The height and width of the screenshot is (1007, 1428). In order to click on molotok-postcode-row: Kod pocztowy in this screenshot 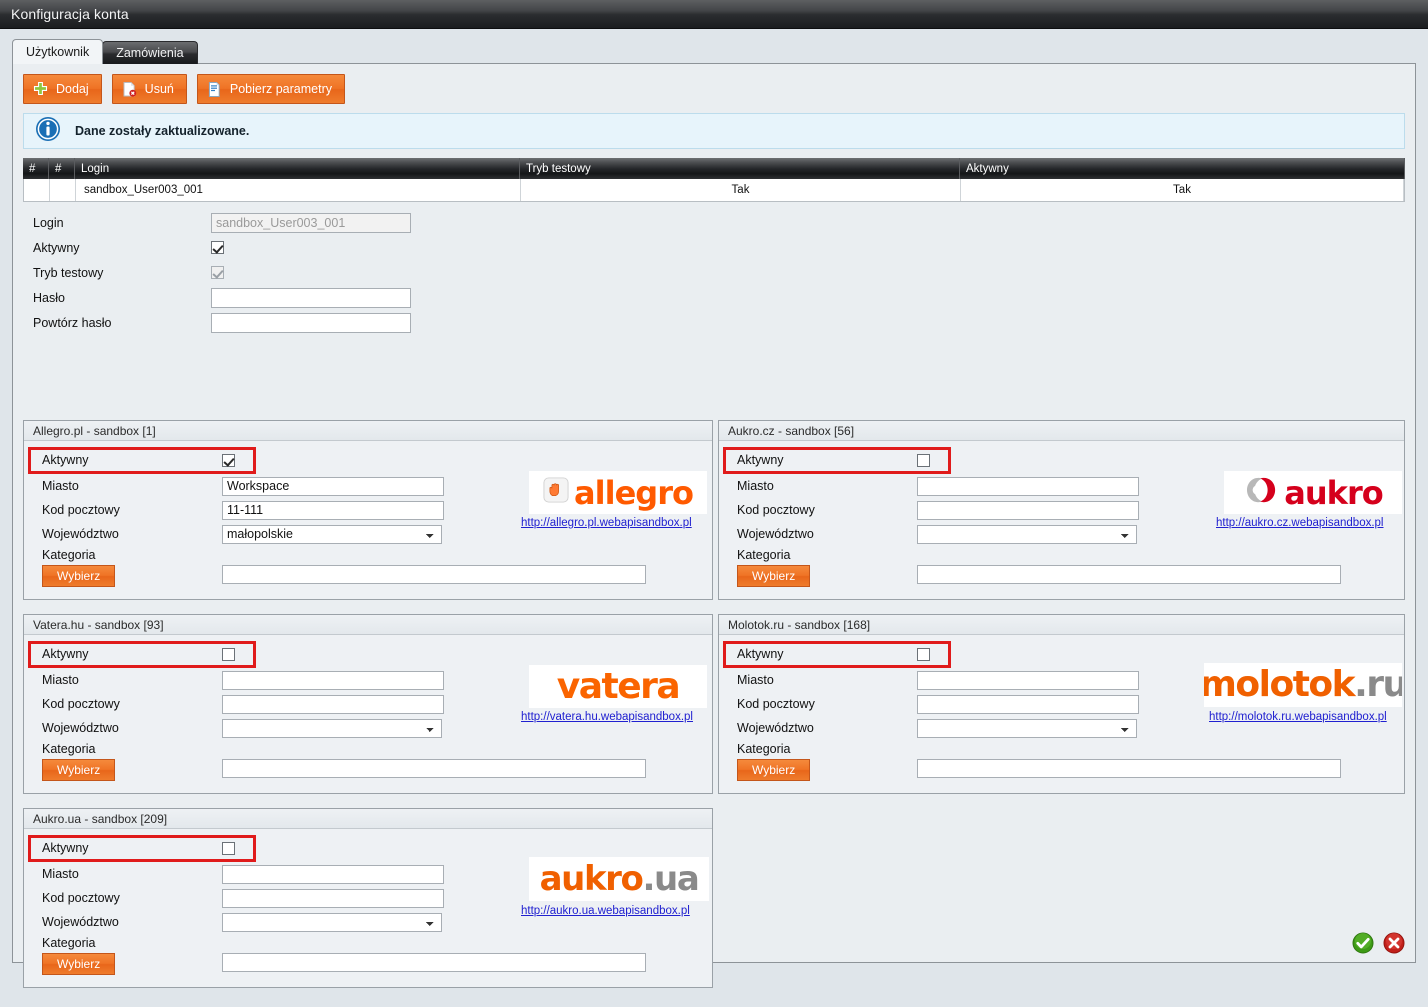, I will do `click(938, 704)`.